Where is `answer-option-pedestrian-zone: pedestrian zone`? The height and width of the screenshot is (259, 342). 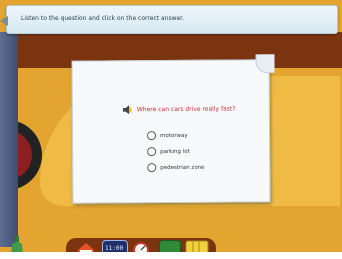 answer-option-pedestrian-zone: pedestrian zone is located at coordinates (176, 168).